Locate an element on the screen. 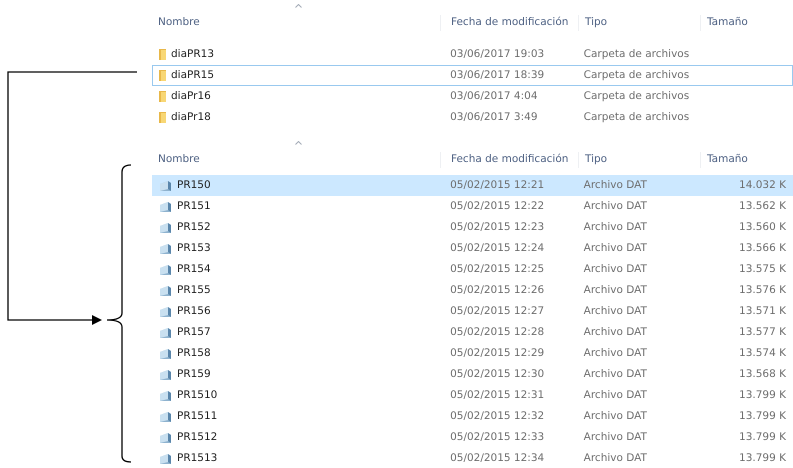 The height and width of the screenshot is (468, 793). file-size: 13.560 K is located at coordinates (762, 226).